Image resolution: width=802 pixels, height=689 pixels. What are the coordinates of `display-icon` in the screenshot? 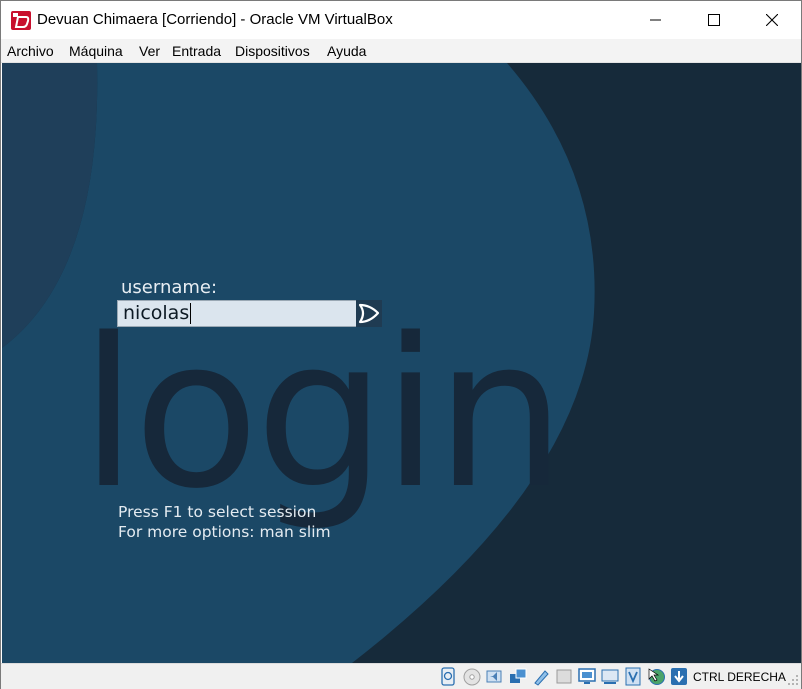 It's located at (587, 676).